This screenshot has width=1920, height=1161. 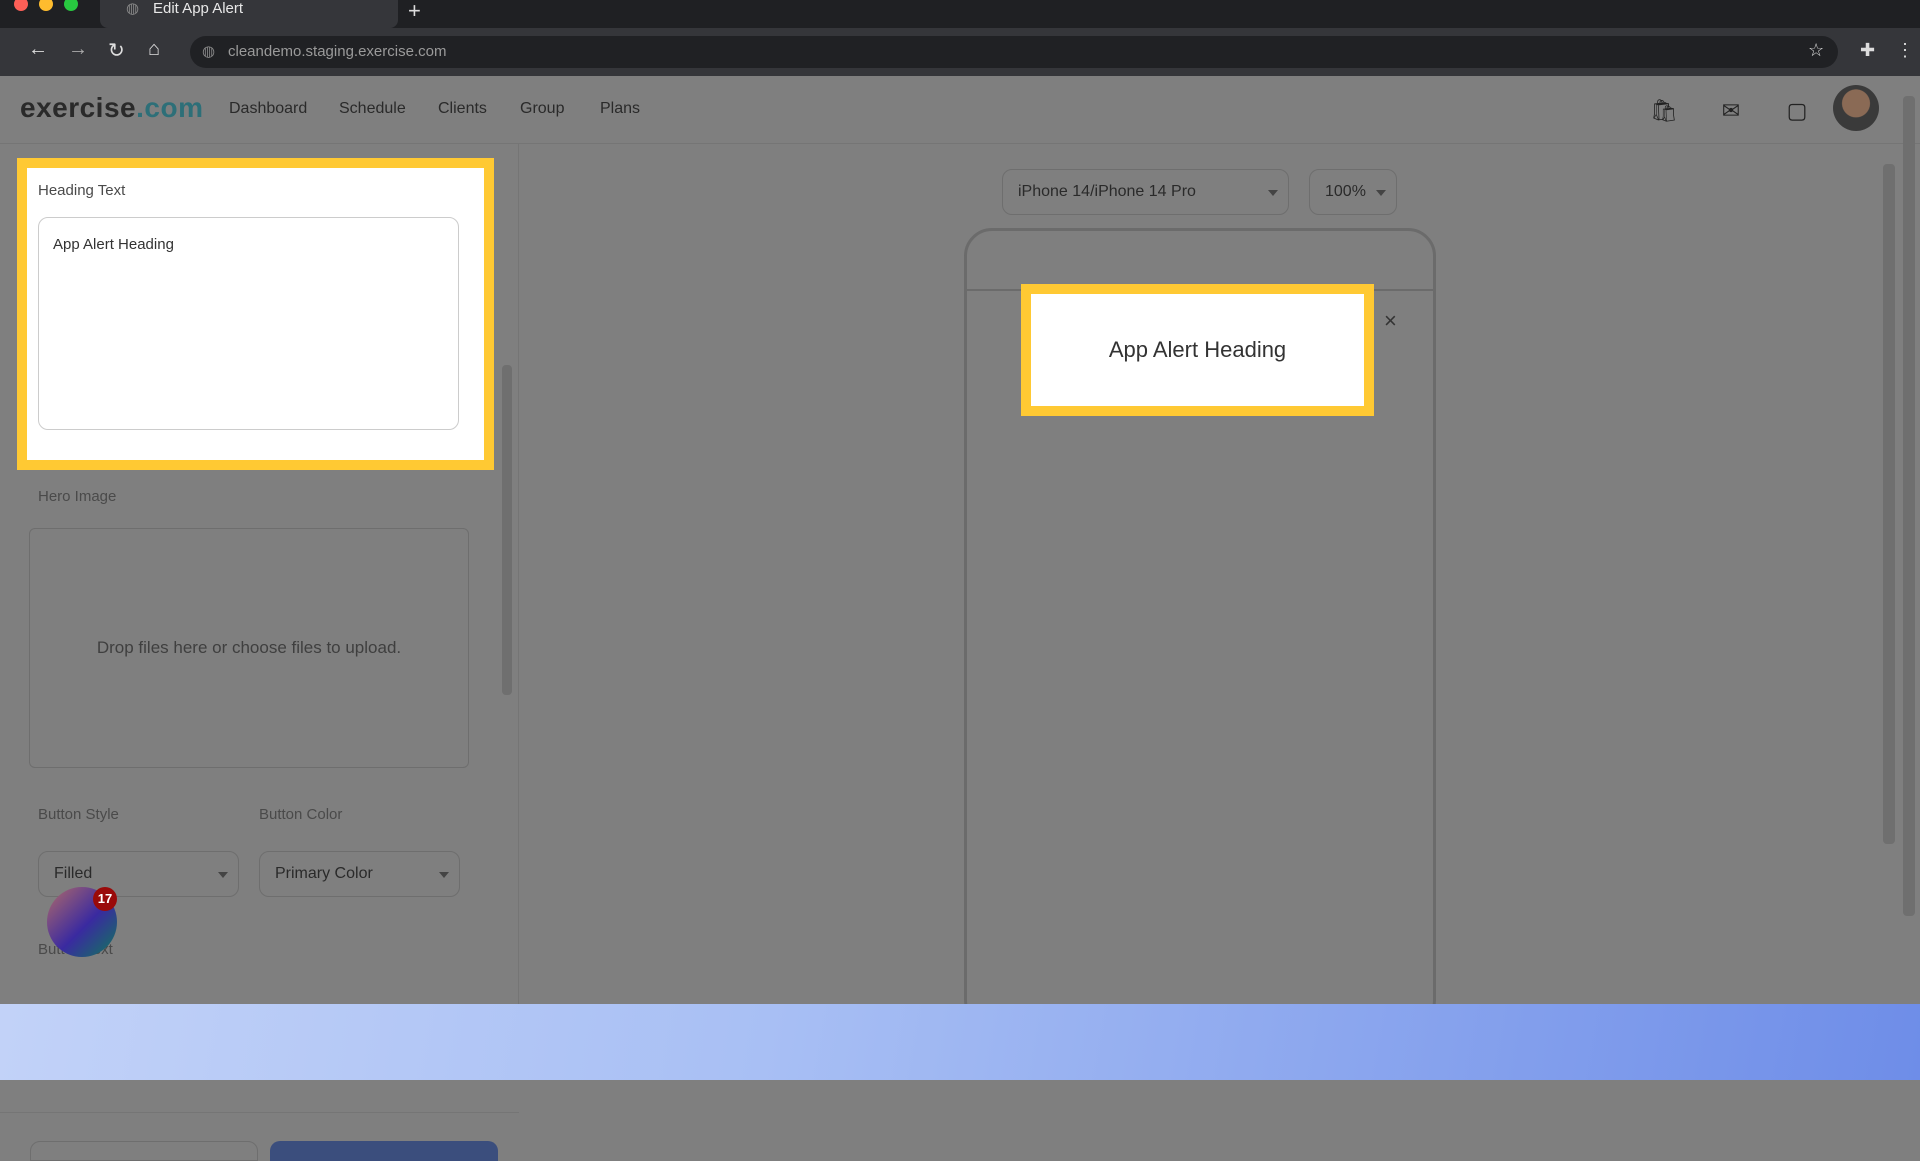 I want to click on tab-title: Edit App Alert, so click(x=198, y=8).